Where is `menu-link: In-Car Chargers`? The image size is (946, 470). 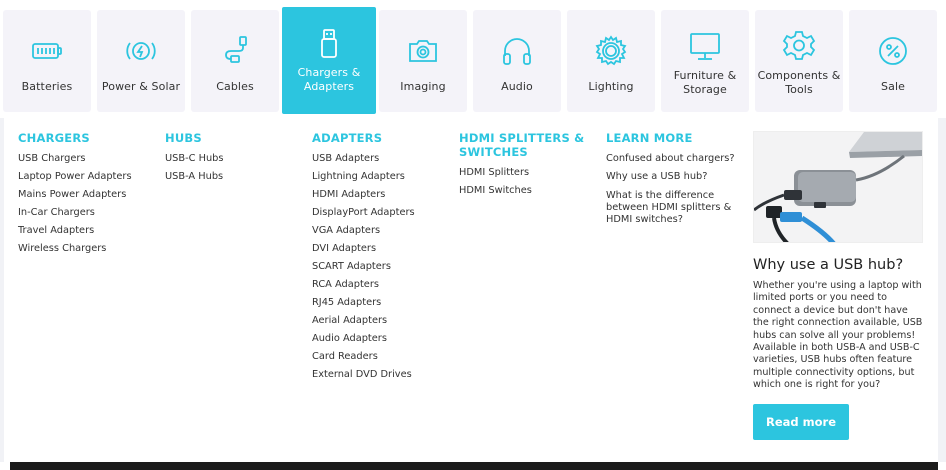
menu-link: In-Car Chargers is located at coordinates (88, 213).